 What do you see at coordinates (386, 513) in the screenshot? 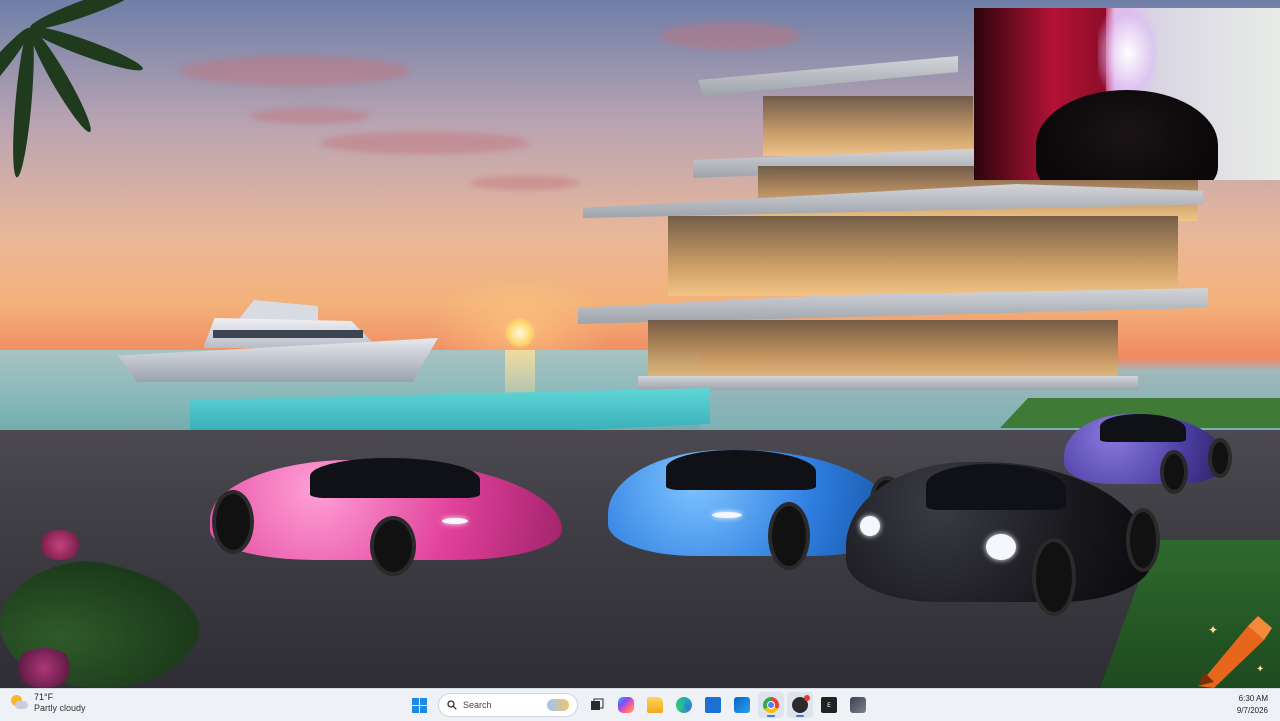
I see `pink-sports-car` at bounding box center [386, 513].